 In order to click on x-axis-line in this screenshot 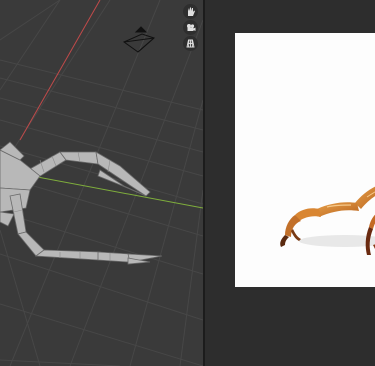, I will do `click(60, 70)`.